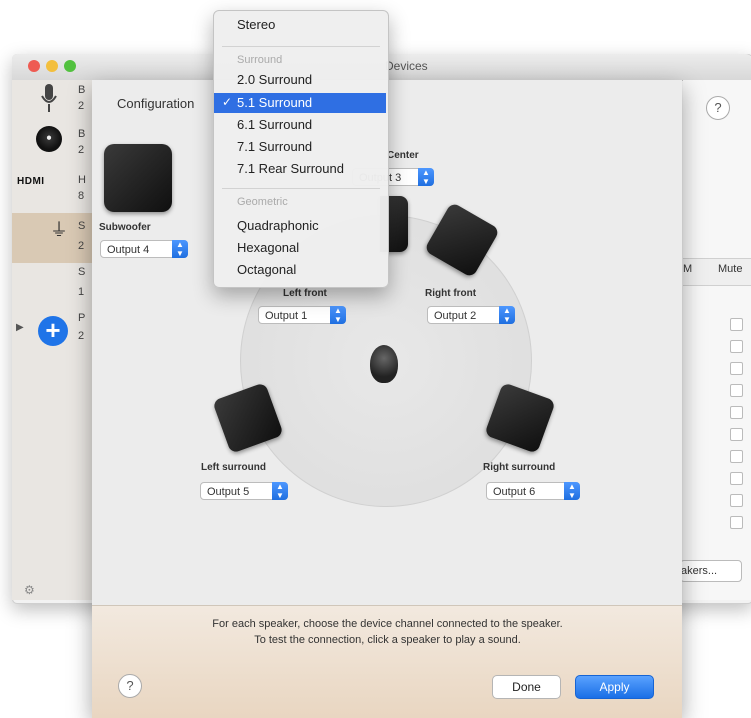 The height and width of the screenshot is (718, 751). Describe the element at coordinates (59, 230) in the screenshot. I see `usb-icon: ⏚` at that location.